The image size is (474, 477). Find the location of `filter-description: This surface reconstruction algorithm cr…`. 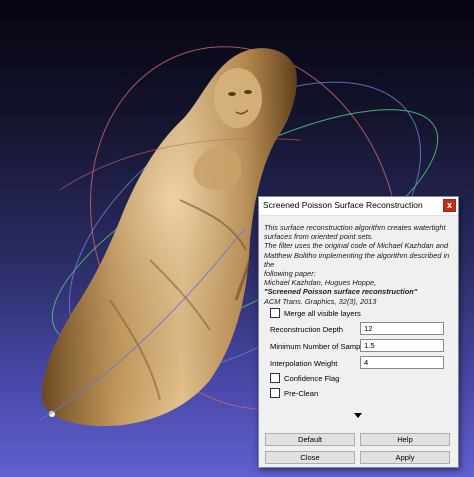

filter-description: This surface reconstruction algorithm cr… is located at coordinates (360, 264).